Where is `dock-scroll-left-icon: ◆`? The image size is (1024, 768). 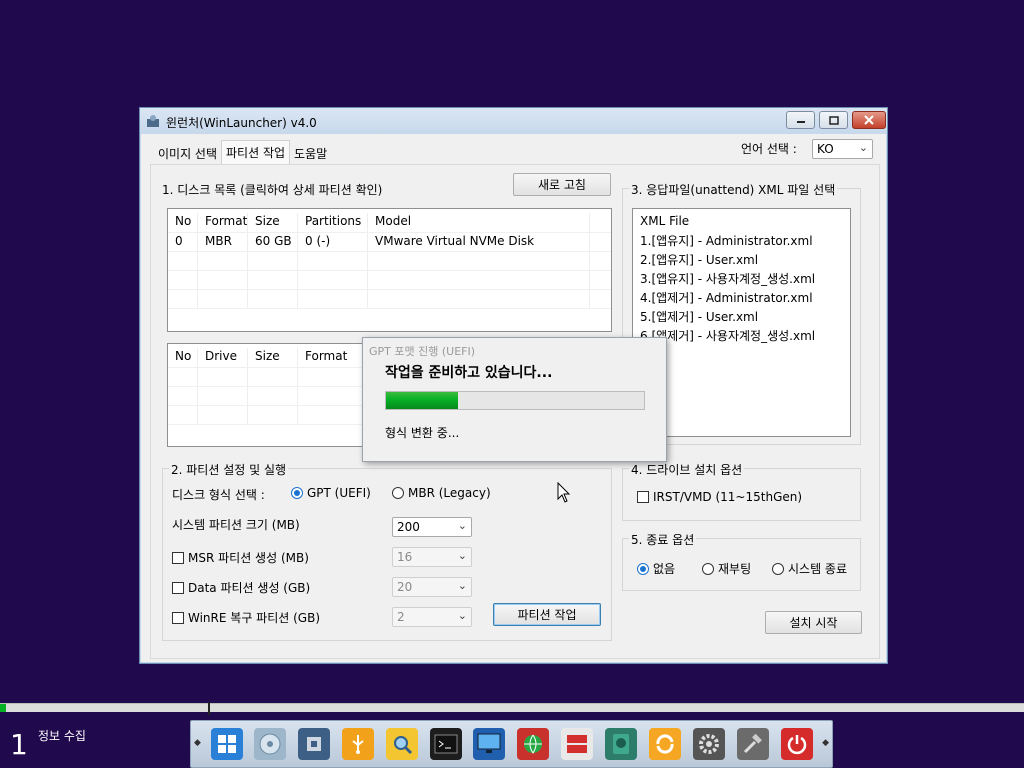
dock-scroll-left-icon: ◆ is located at coordinates (197, 743).